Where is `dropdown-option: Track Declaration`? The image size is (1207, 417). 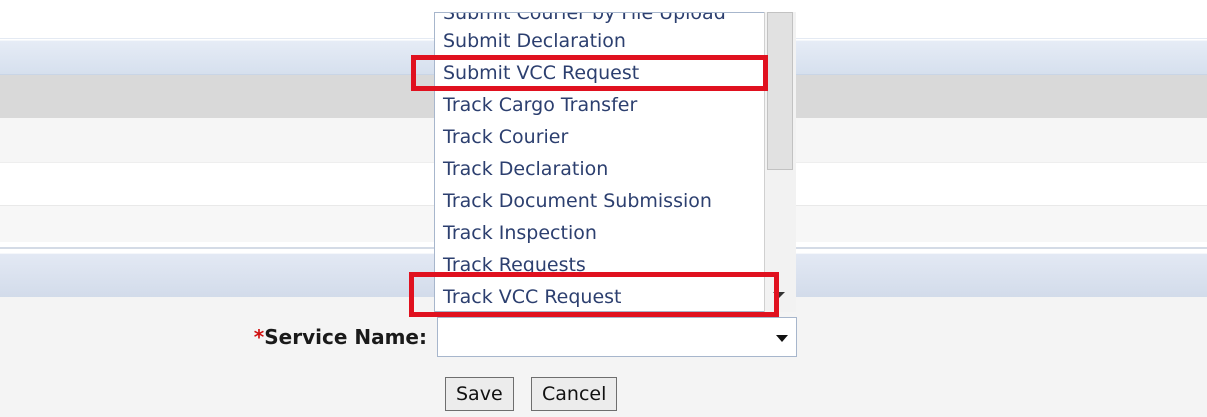
dropdown-option: Track Declaration is located at coordinates (525, 169).